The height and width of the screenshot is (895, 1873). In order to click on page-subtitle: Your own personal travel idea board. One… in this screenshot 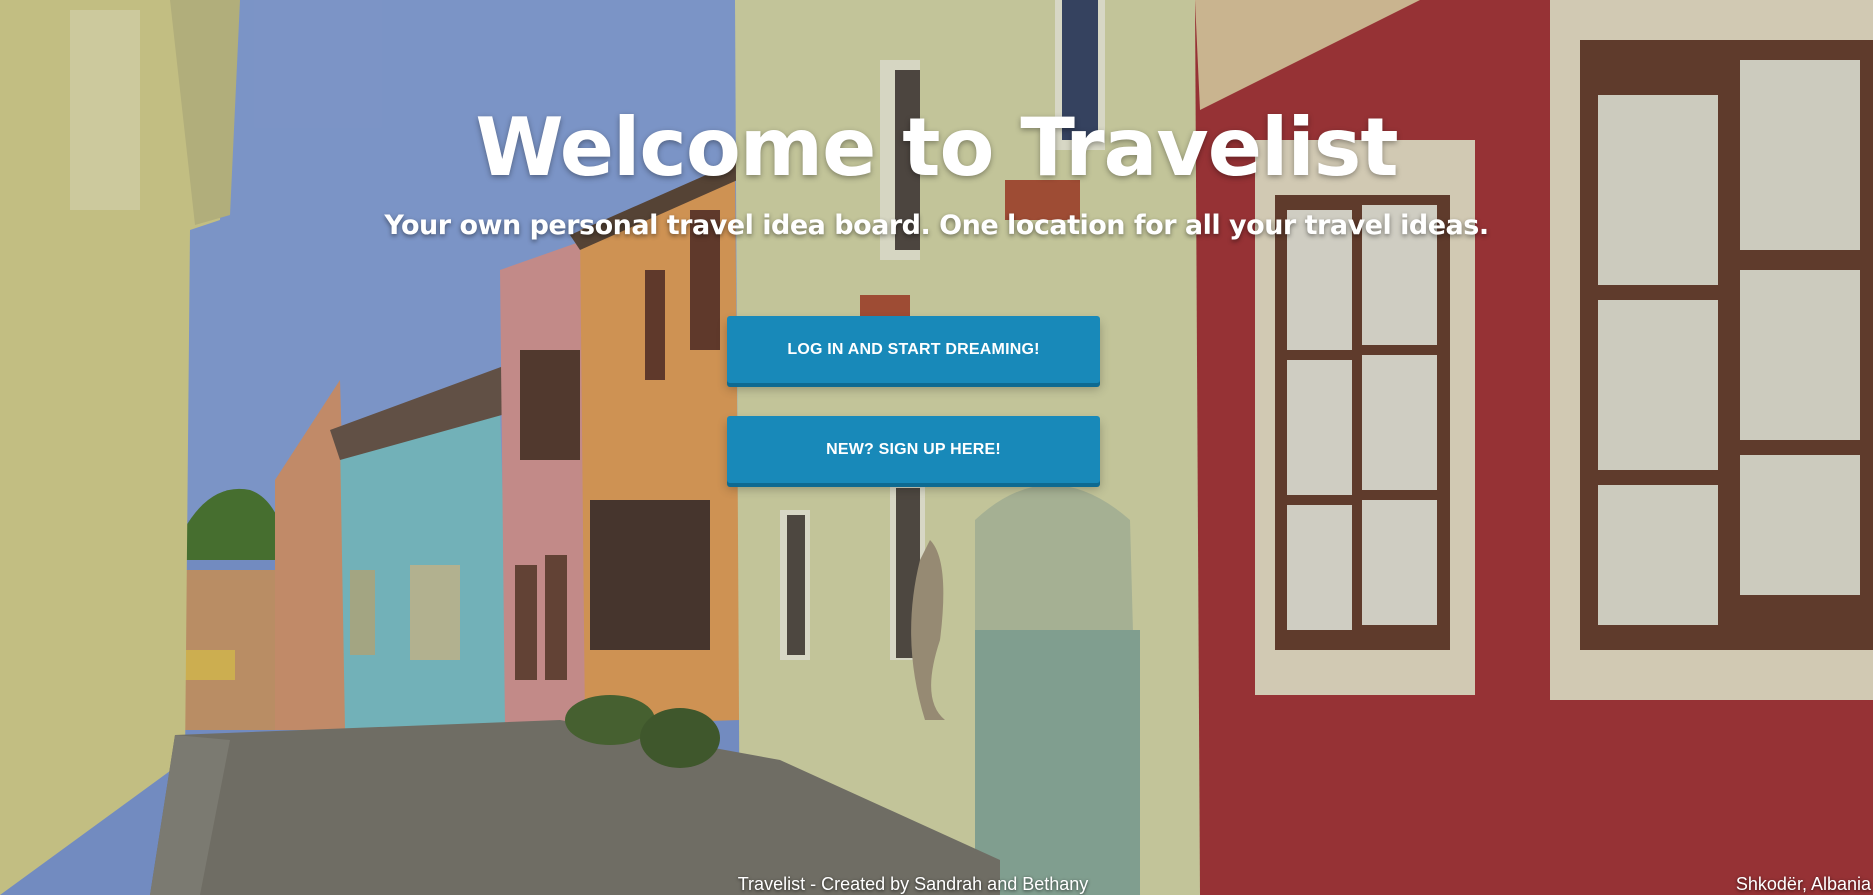, I will do `click(936, 225)`.